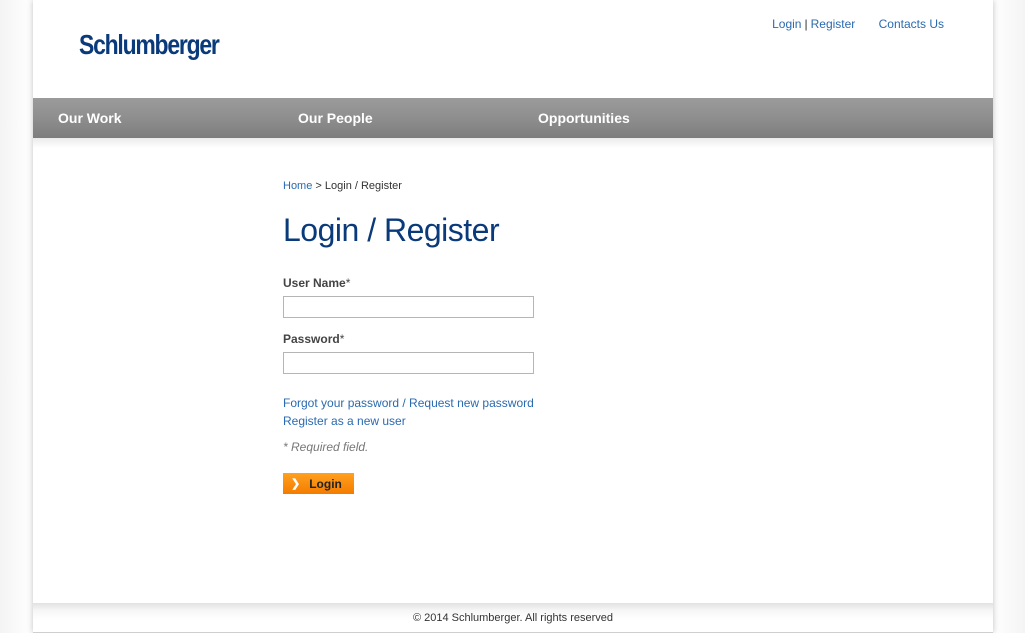 This screenshot has height=633, width=1025. What do you see at coordinates (391, 230) in the screenshot?
I see `page-title: Login / Register` at bounding box center [391, 230].